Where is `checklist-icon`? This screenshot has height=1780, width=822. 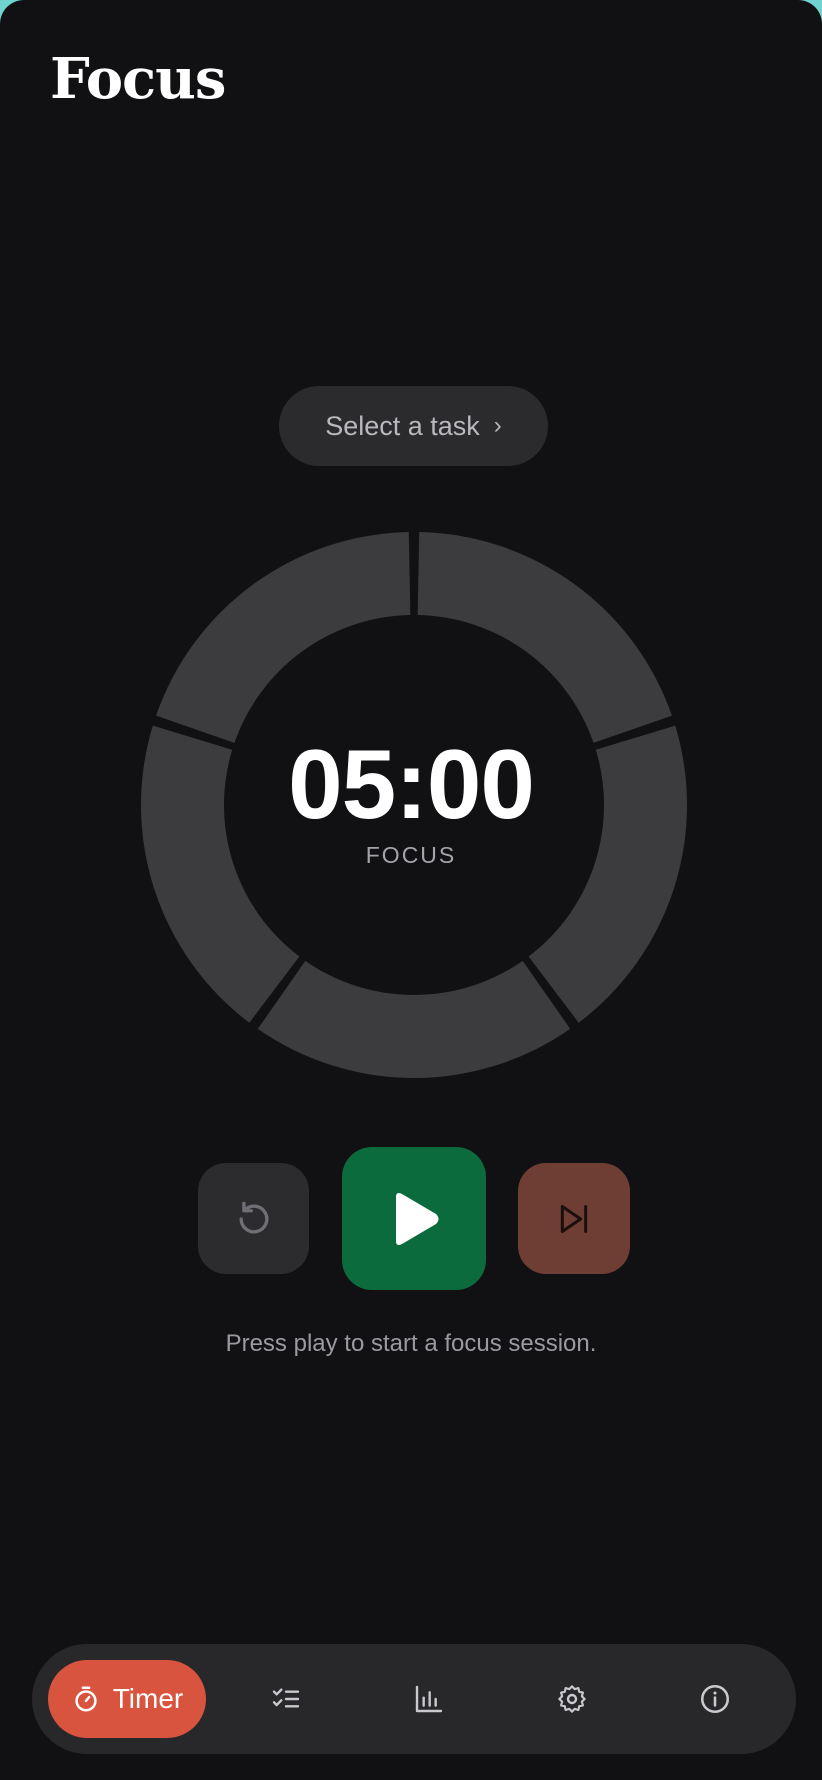 checklist-icon is located at coordinates (286, 1698).